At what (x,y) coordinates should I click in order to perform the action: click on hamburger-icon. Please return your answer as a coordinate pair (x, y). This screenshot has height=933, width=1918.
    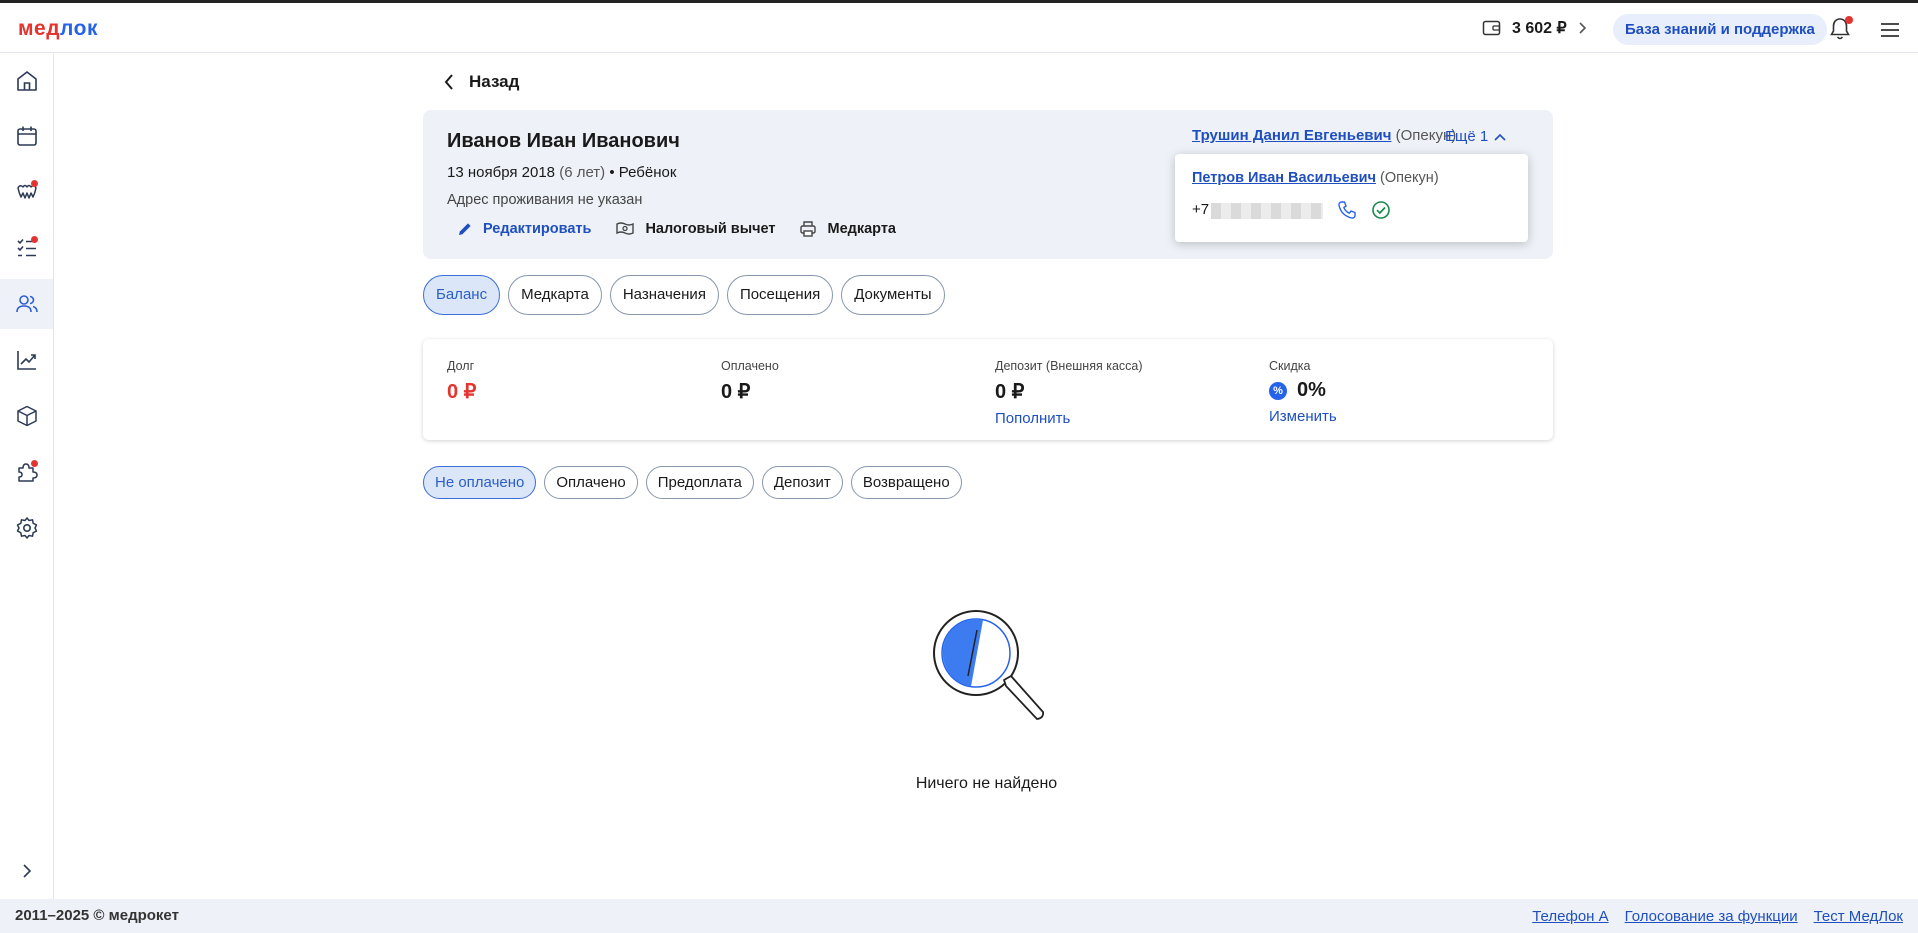
    Looking at the image, I should click on (1890, 30).